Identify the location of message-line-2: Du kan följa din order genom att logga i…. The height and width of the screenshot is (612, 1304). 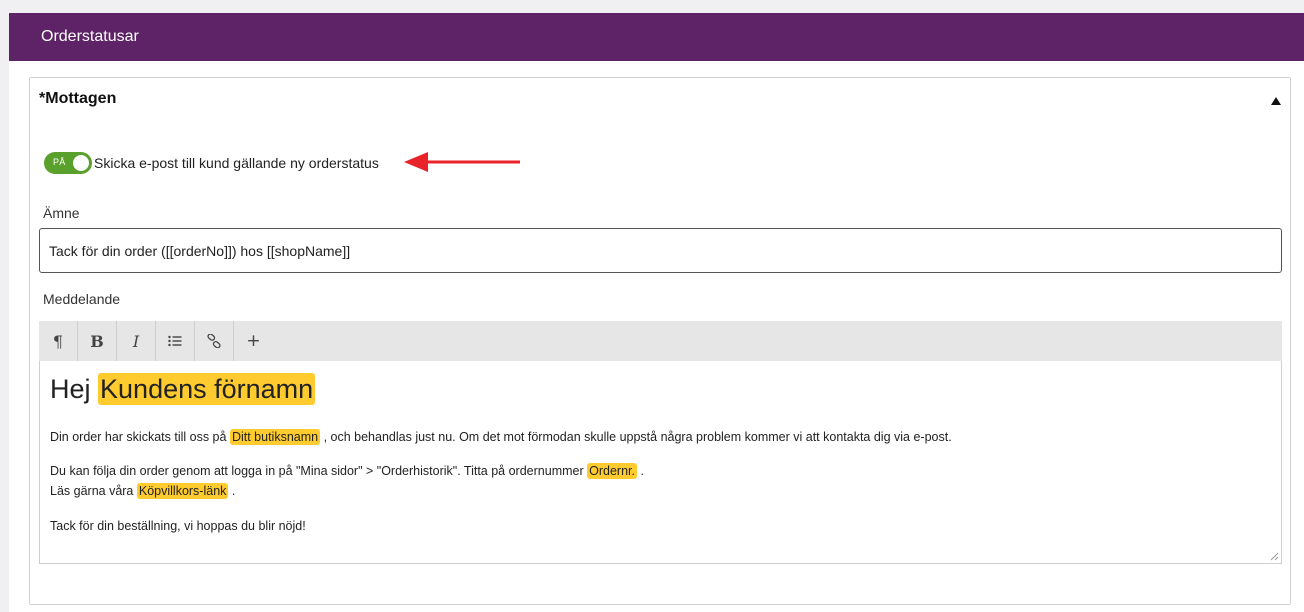
(347, 471).